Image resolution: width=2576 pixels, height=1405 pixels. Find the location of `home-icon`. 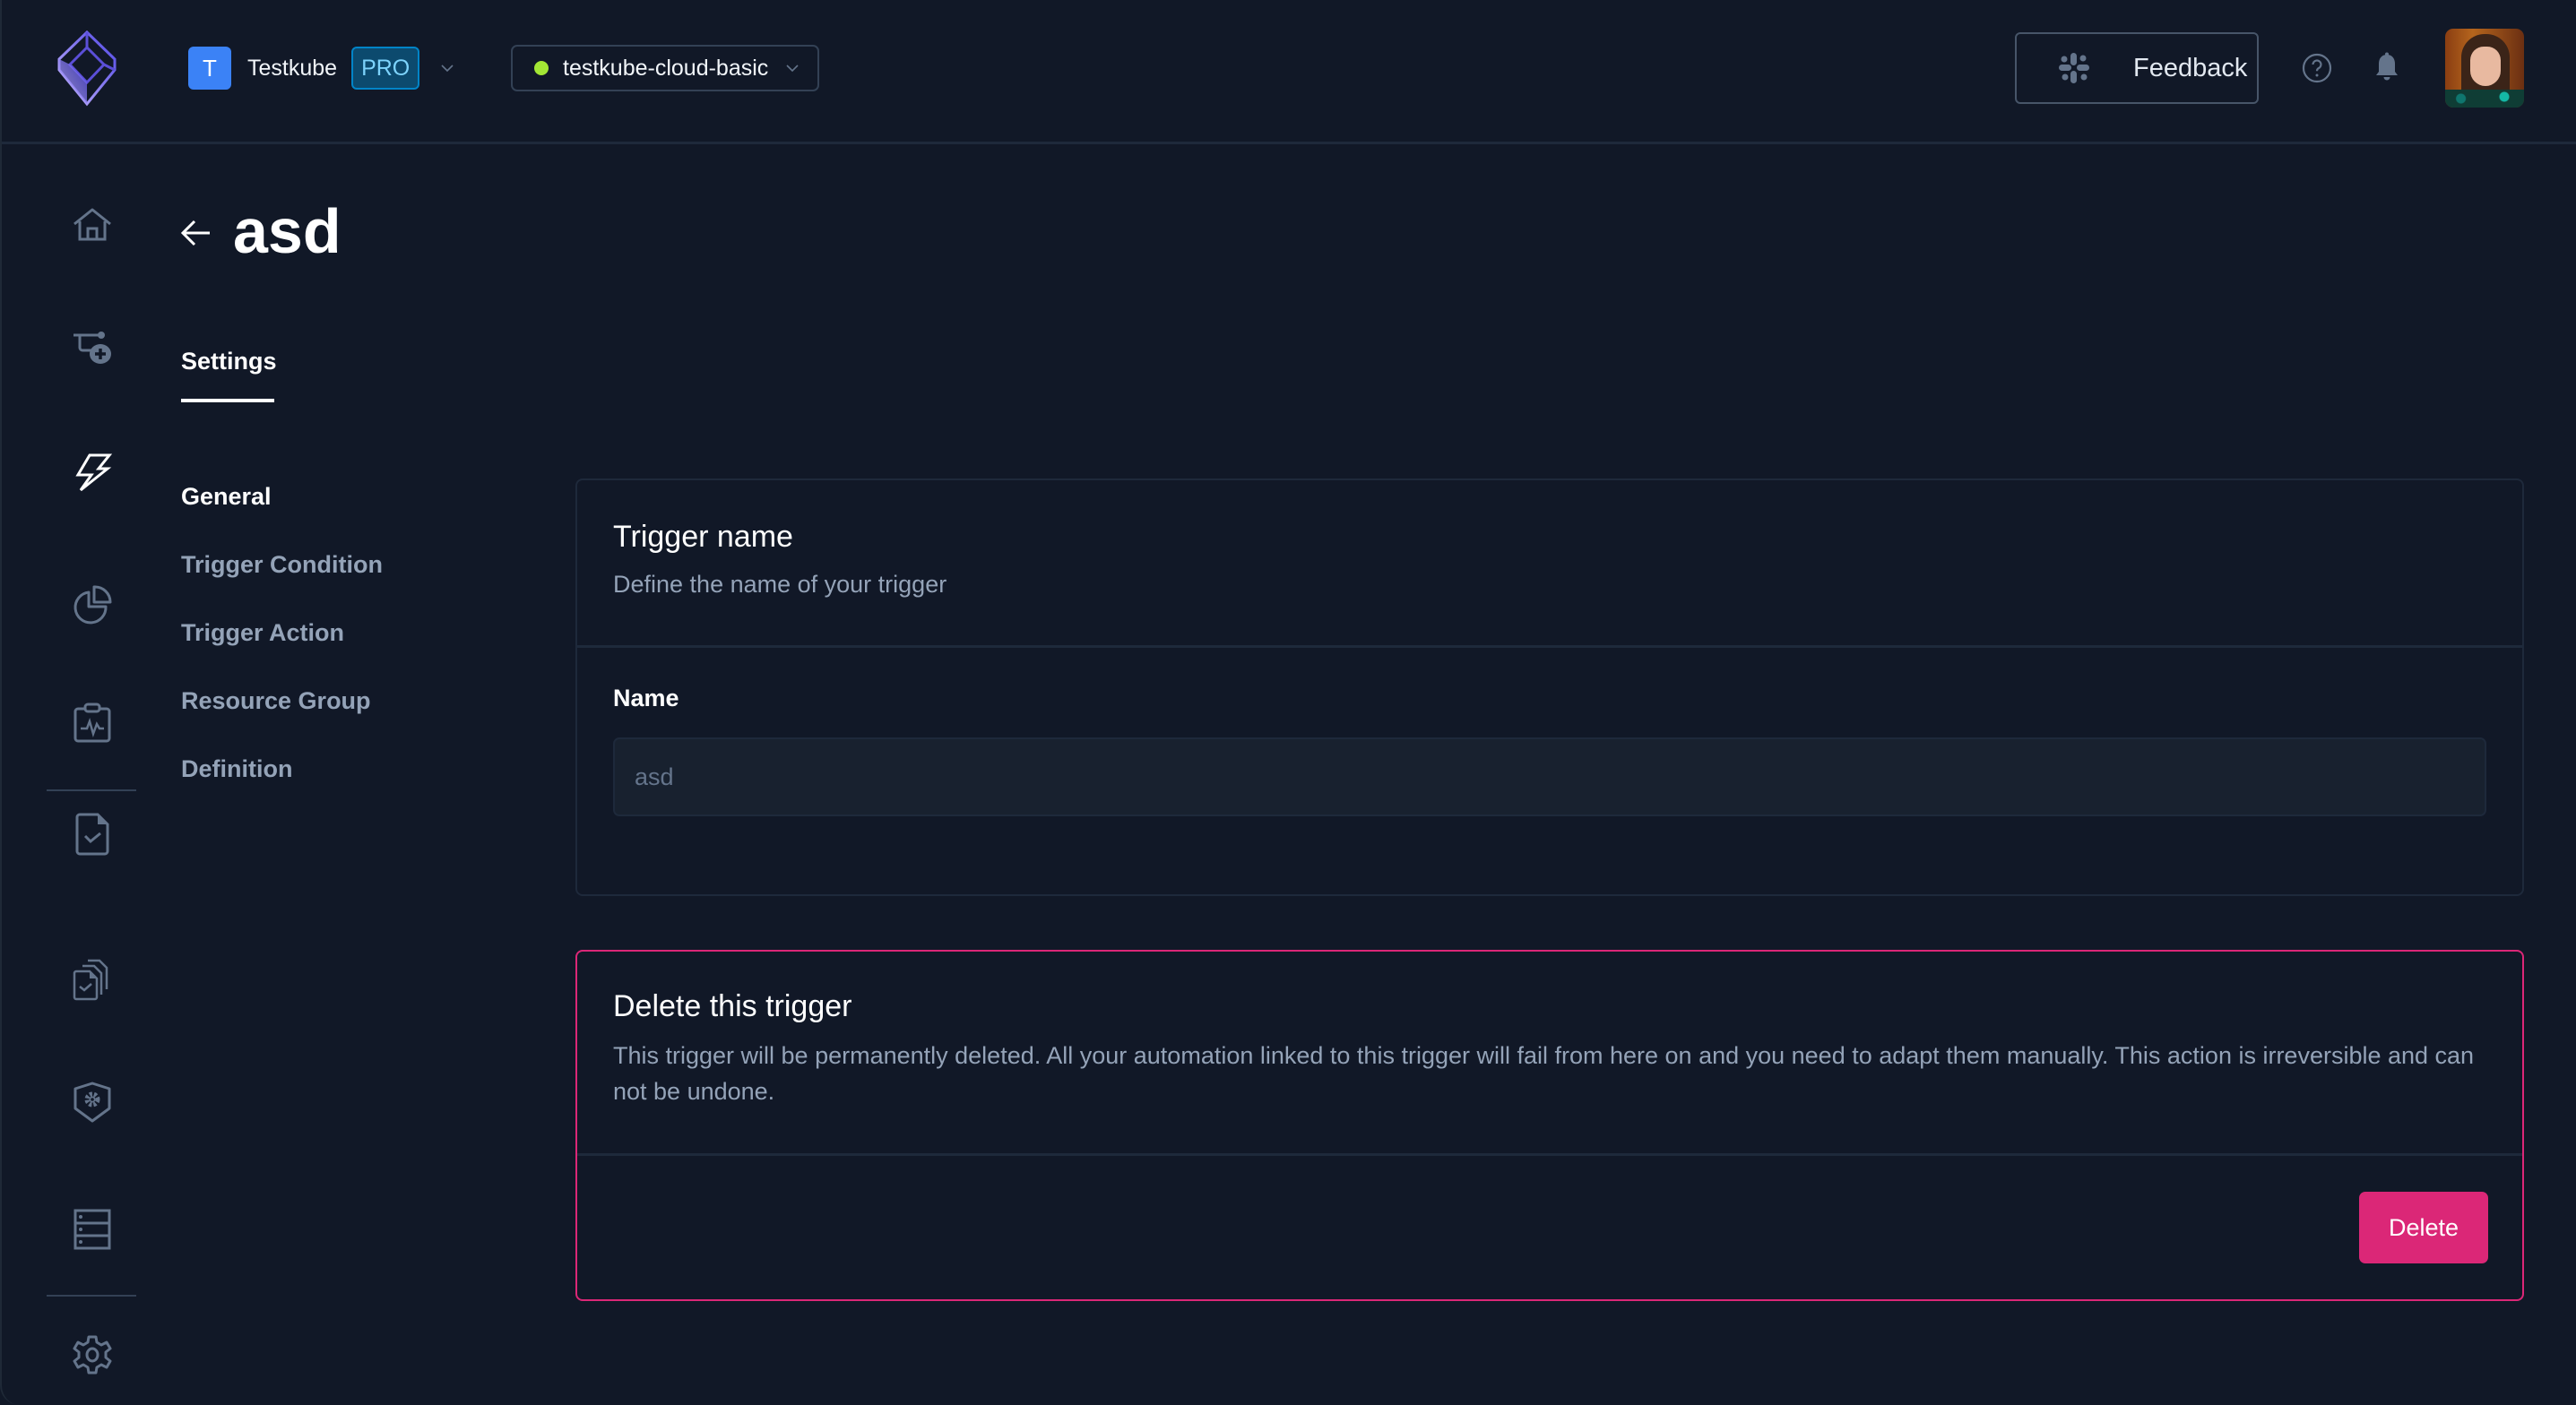

home-icon is located at coordinates (92, 225).